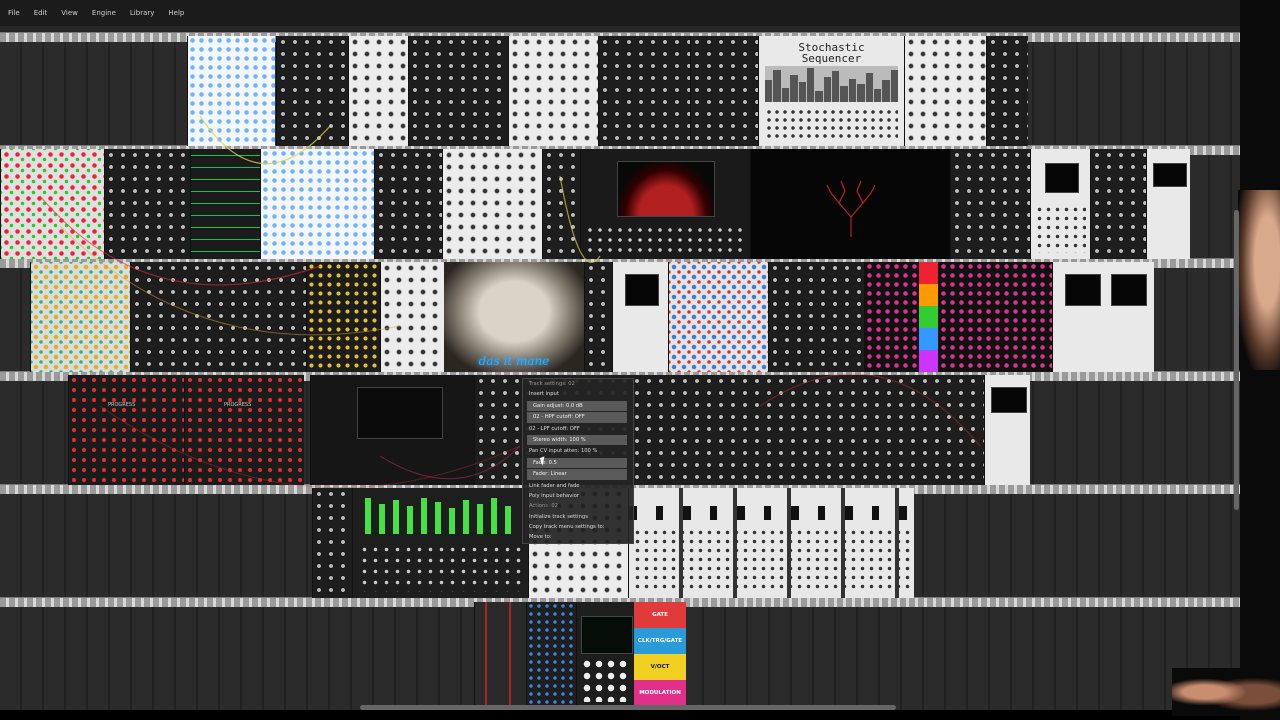 The width and height of the screenshot is (1280, 720). What do you see at coordinates (218, 317) in the screenshot?
I see `module-dark-k` at bounding box center [218, 317].